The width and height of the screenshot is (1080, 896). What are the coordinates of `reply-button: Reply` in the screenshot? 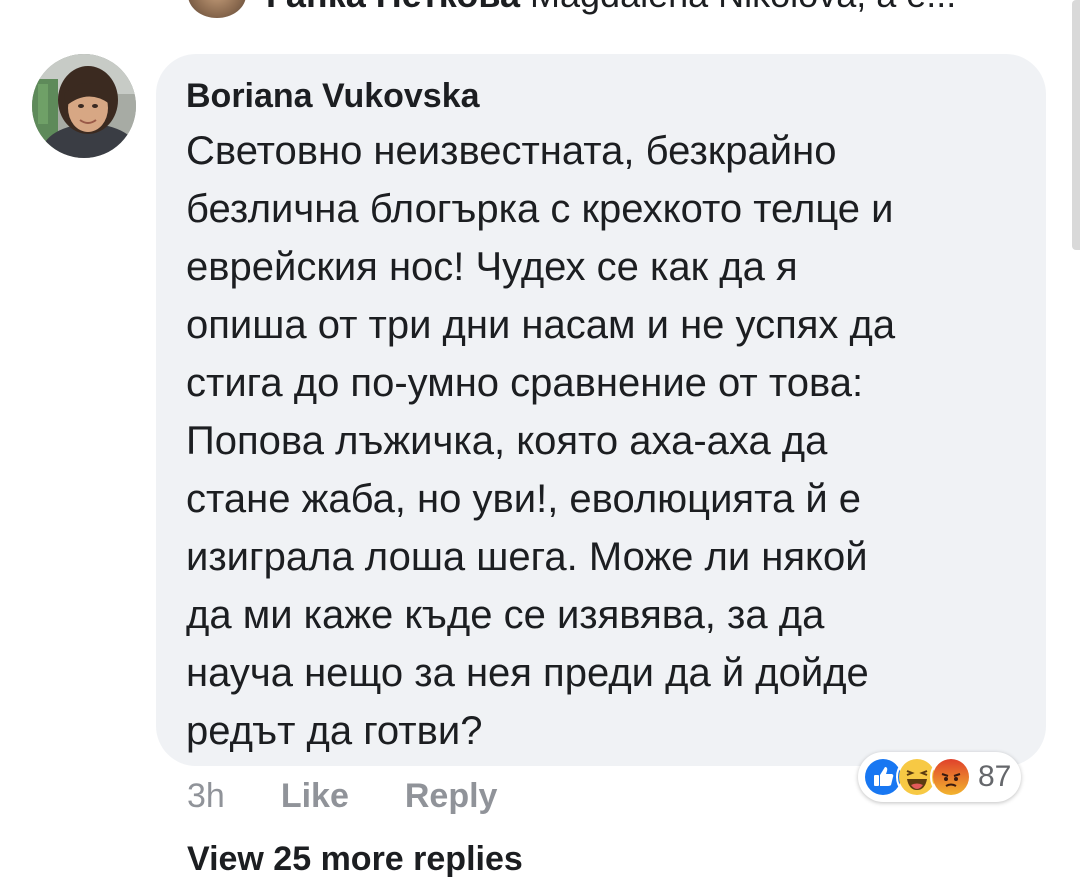 It's located at (451, 796).